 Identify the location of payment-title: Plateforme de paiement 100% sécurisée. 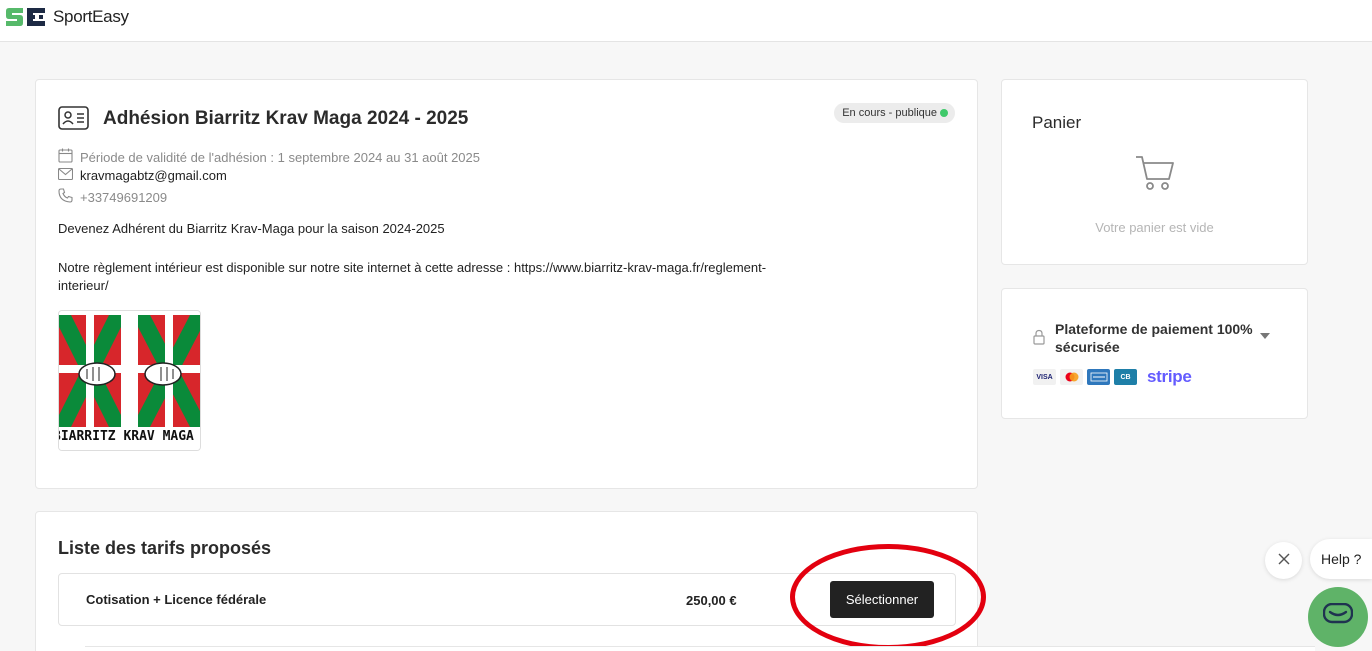
(1154, 338).